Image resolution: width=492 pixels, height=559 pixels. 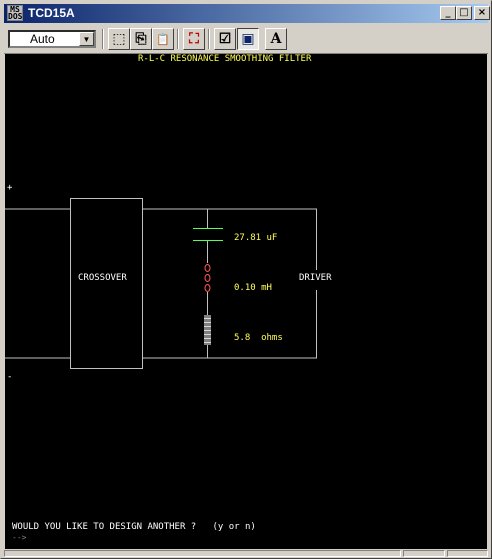 I want to click on fullscreen-icon: ⛶, so click(x=194, y=39).